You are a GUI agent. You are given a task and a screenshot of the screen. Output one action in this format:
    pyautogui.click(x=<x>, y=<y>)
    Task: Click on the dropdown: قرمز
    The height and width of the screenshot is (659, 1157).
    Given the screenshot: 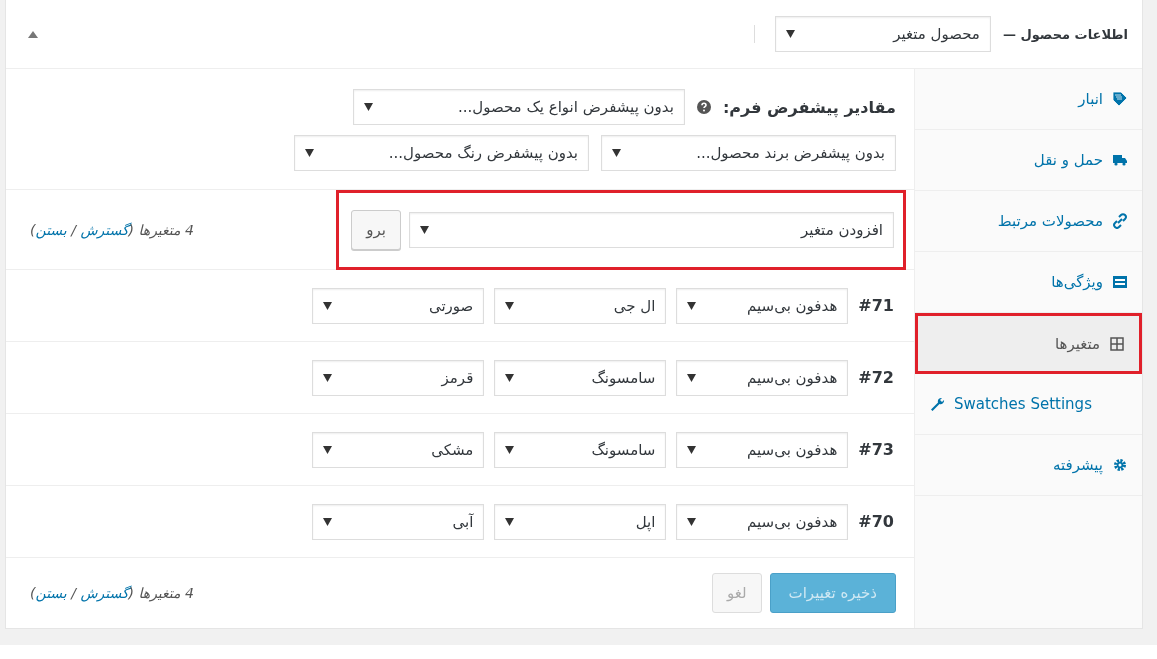 What is the action you would take?
    pyautogui.click(x=398, y=377)
    